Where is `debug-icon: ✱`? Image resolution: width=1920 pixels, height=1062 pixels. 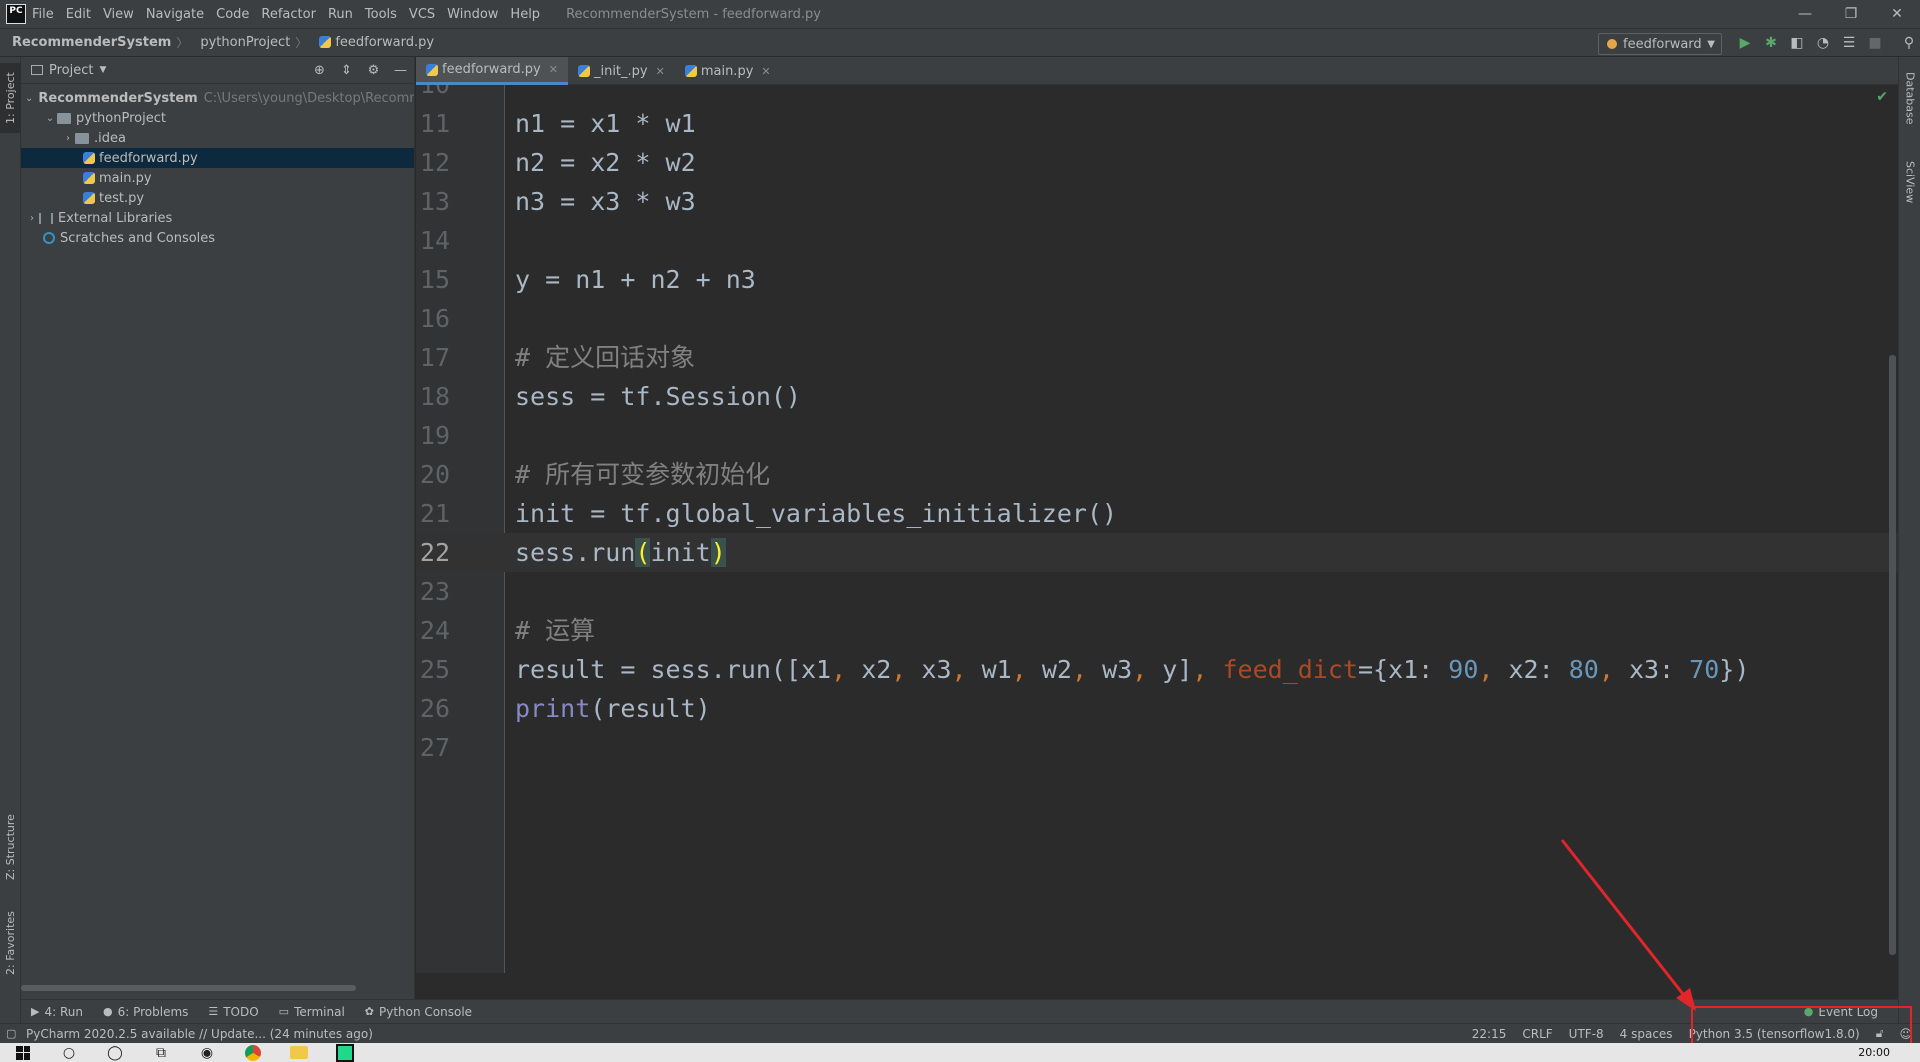
debug-icon: ✱ is located at coordinates (1771, 43).